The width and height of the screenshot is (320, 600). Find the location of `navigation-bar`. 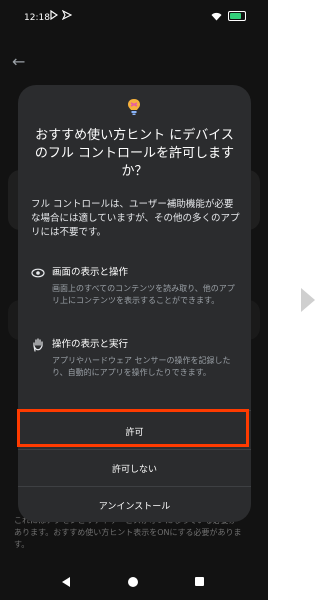

navigation-bar is located at coordinates (134, 584).